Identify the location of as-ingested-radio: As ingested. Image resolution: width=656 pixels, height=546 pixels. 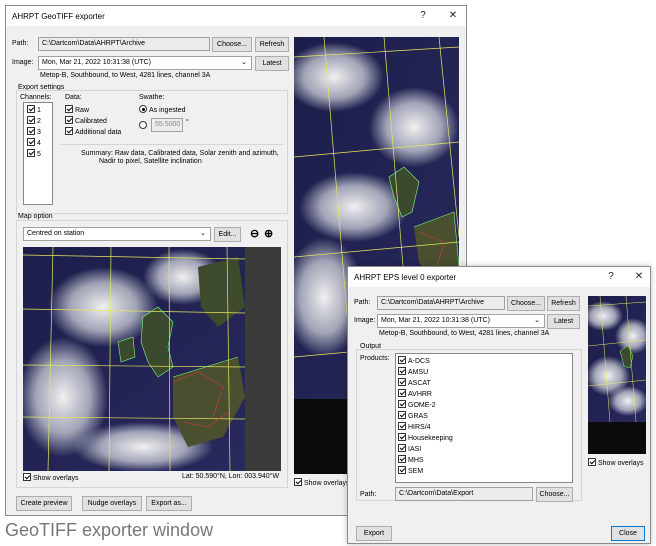
(162, 109).